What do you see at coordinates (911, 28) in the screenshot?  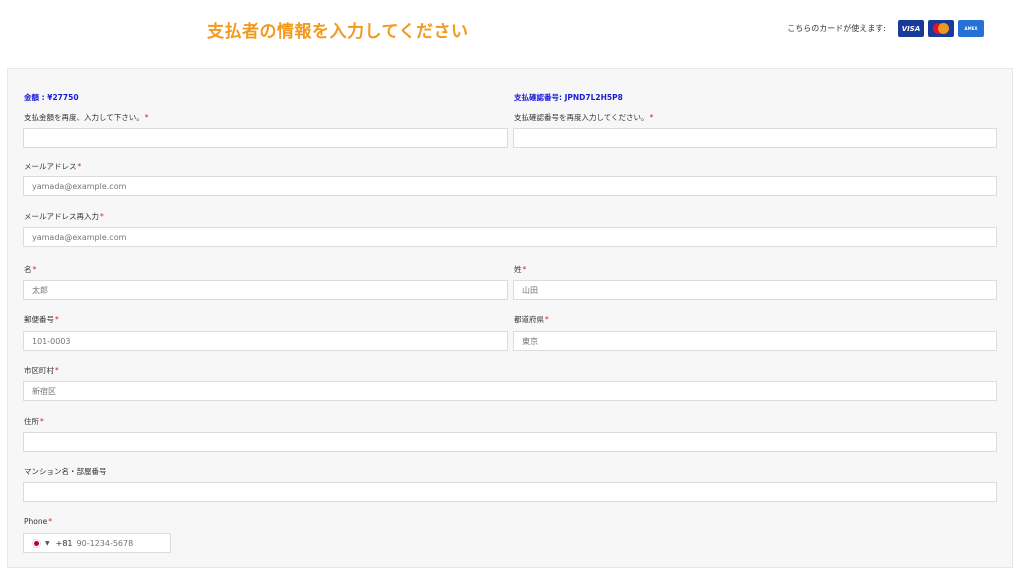 I see `visa-card-icon: VISA` at bounding box center [911, 28].